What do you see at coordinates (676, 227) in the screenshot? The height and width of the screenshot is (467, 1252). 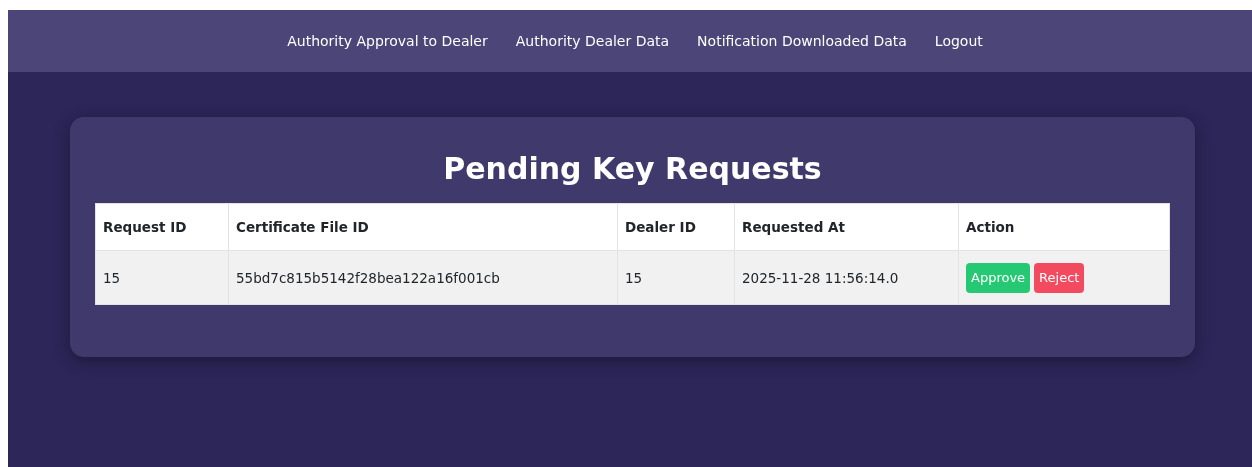 I see `column-header: Dealer ID` at bounding box center [676, 227].